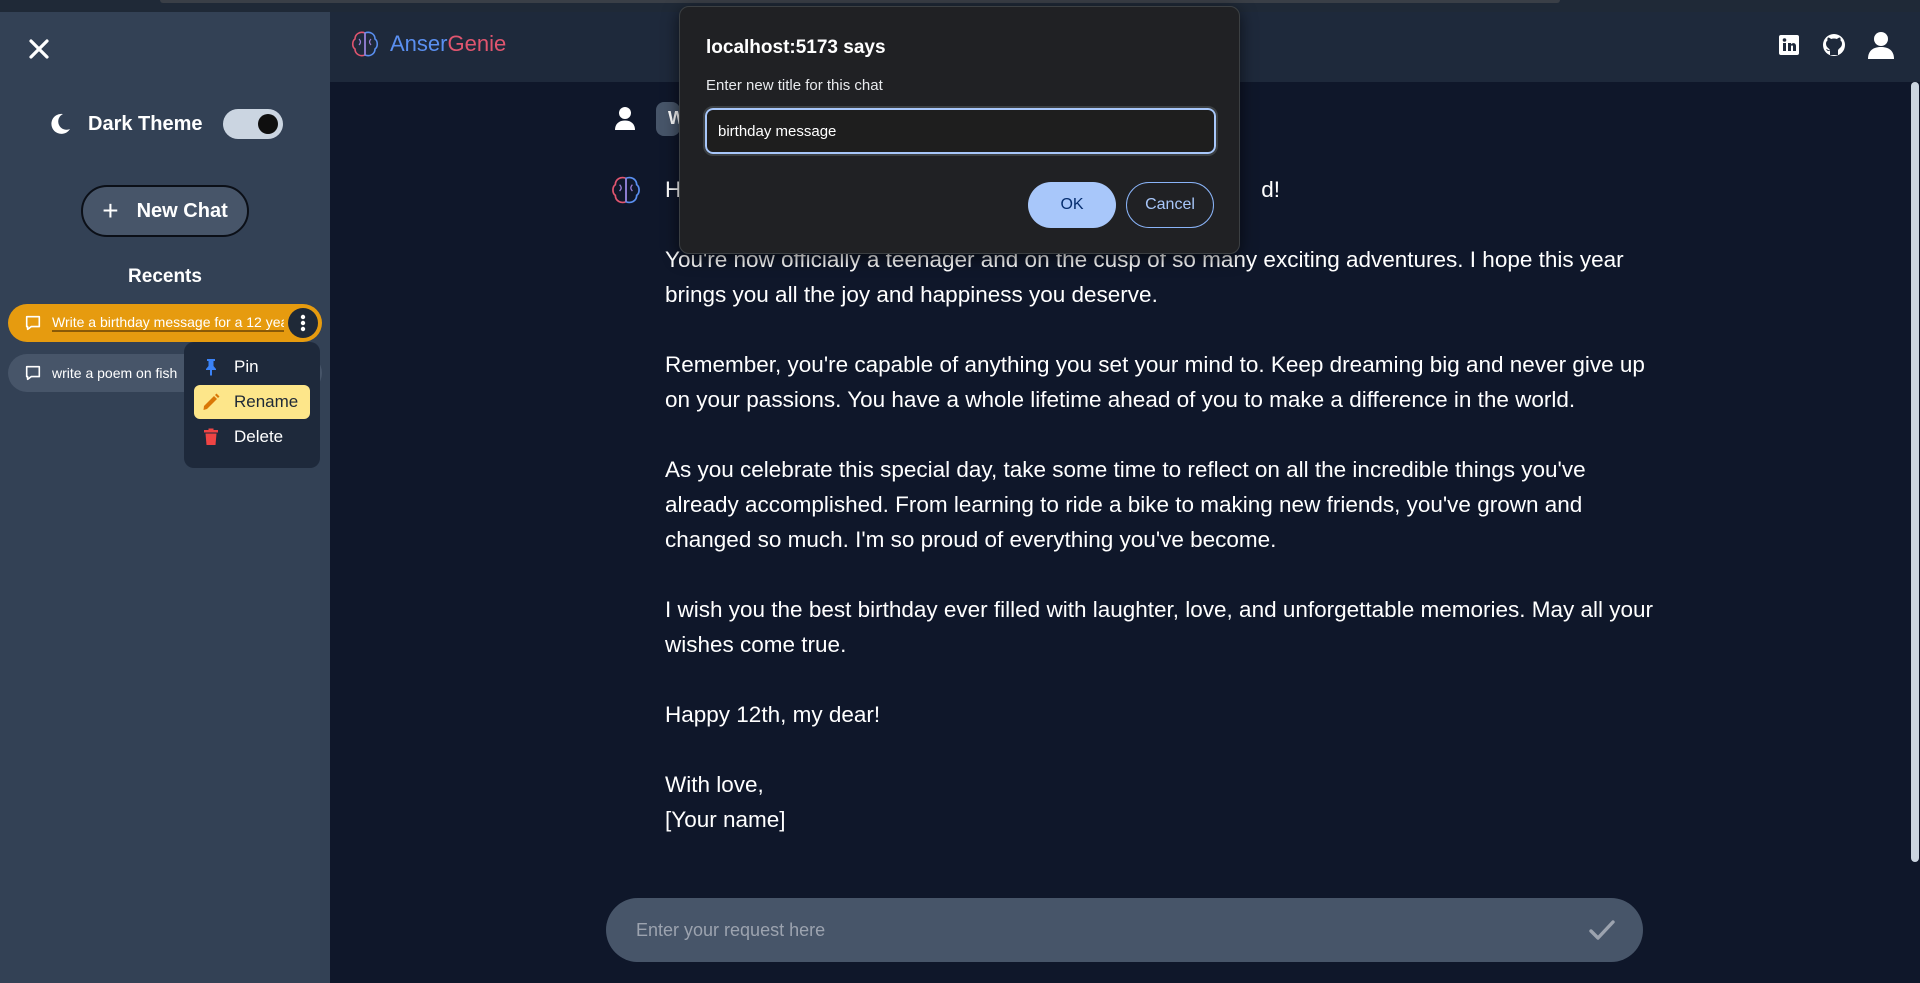 This screenshot has height=983, width=1920. What do you see at coordinates (145, 123) in the screenshot?
I see `theme-label: Dark Theme` at bounding box center [145, 123].